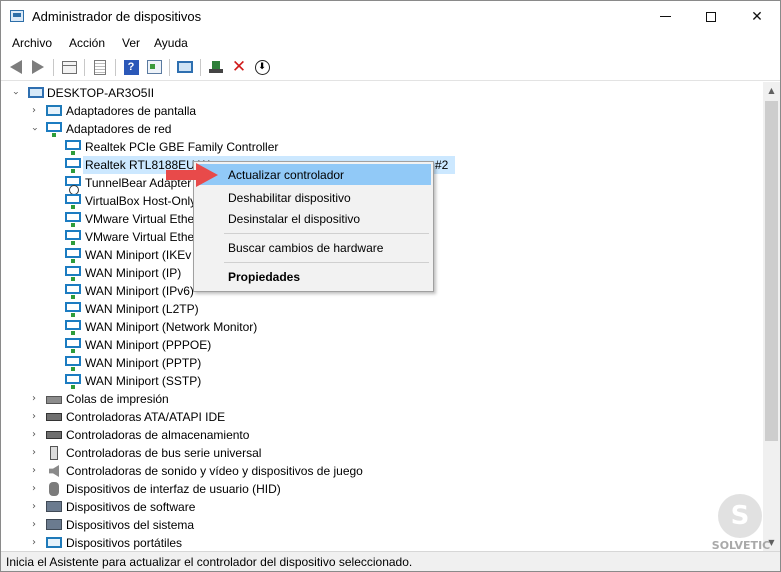 The image size is (781, 572). What do you see at coordinates (34, 129) in the screenshot?
I see `expanded-chevron-icon: ›` at bounding box center [34, 129].